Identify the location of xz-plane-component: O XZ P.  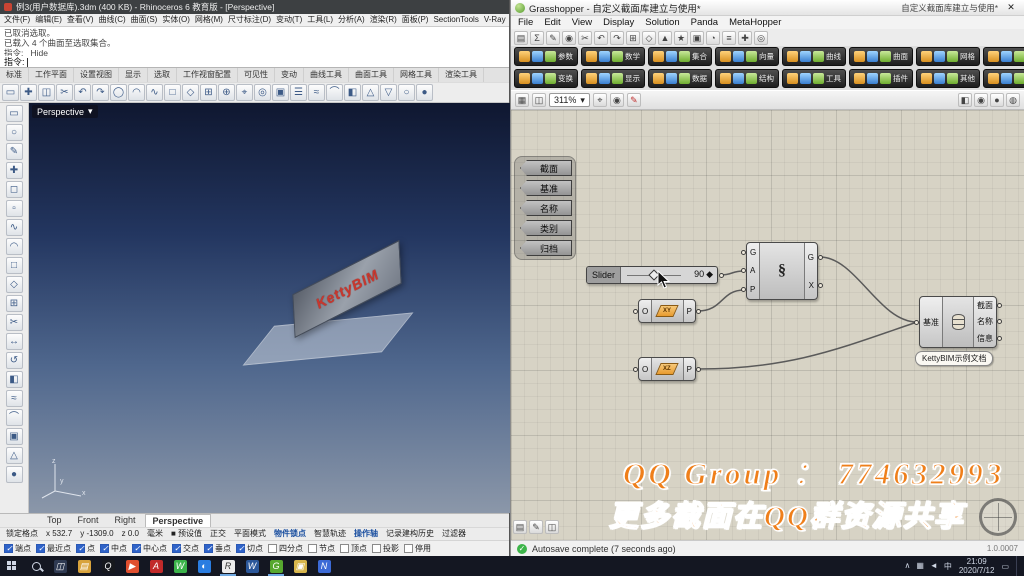
(667, 369).